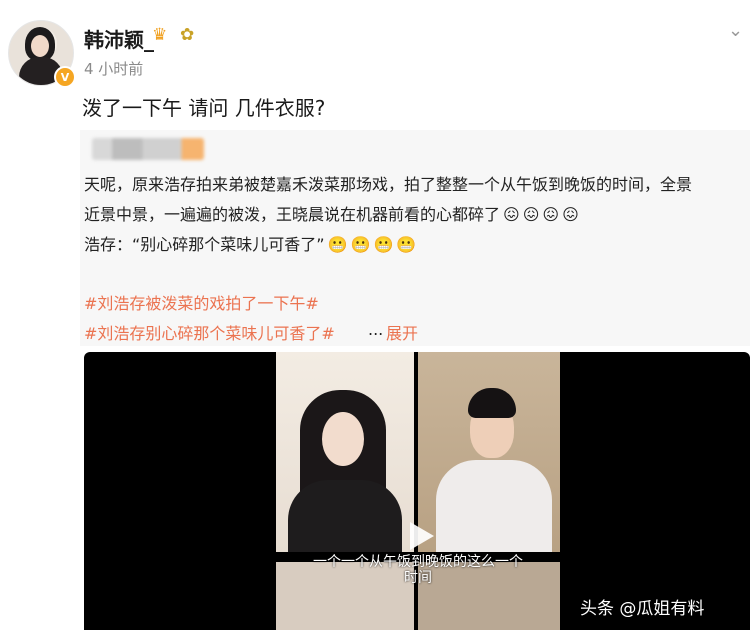  What do you see at coordinates (418, 562) in the screenshot?
I see `subtitle-line: 一个一个从午饭到晚饭的这么一个` at bounding box center [418, 562].